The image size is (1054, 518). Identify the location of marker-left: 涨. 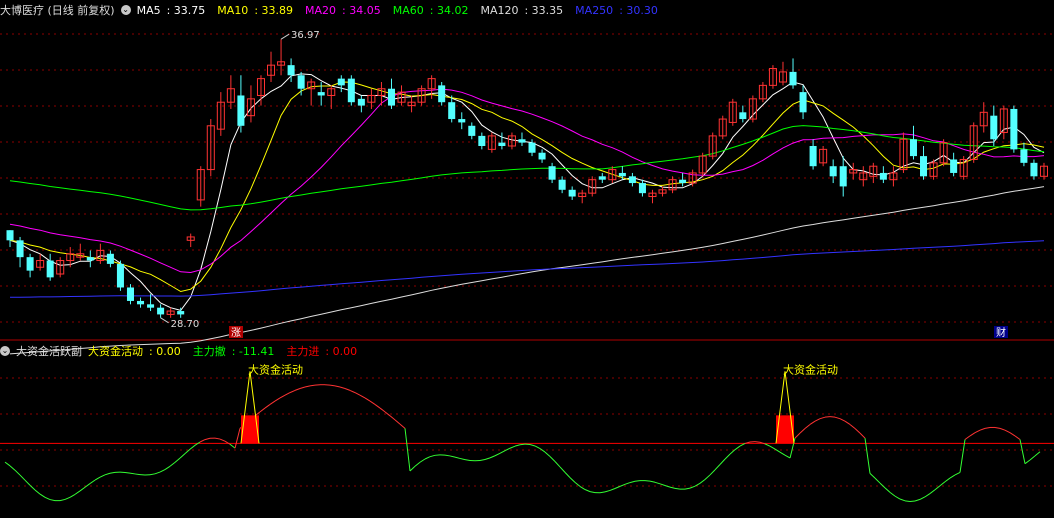
(236, 333).